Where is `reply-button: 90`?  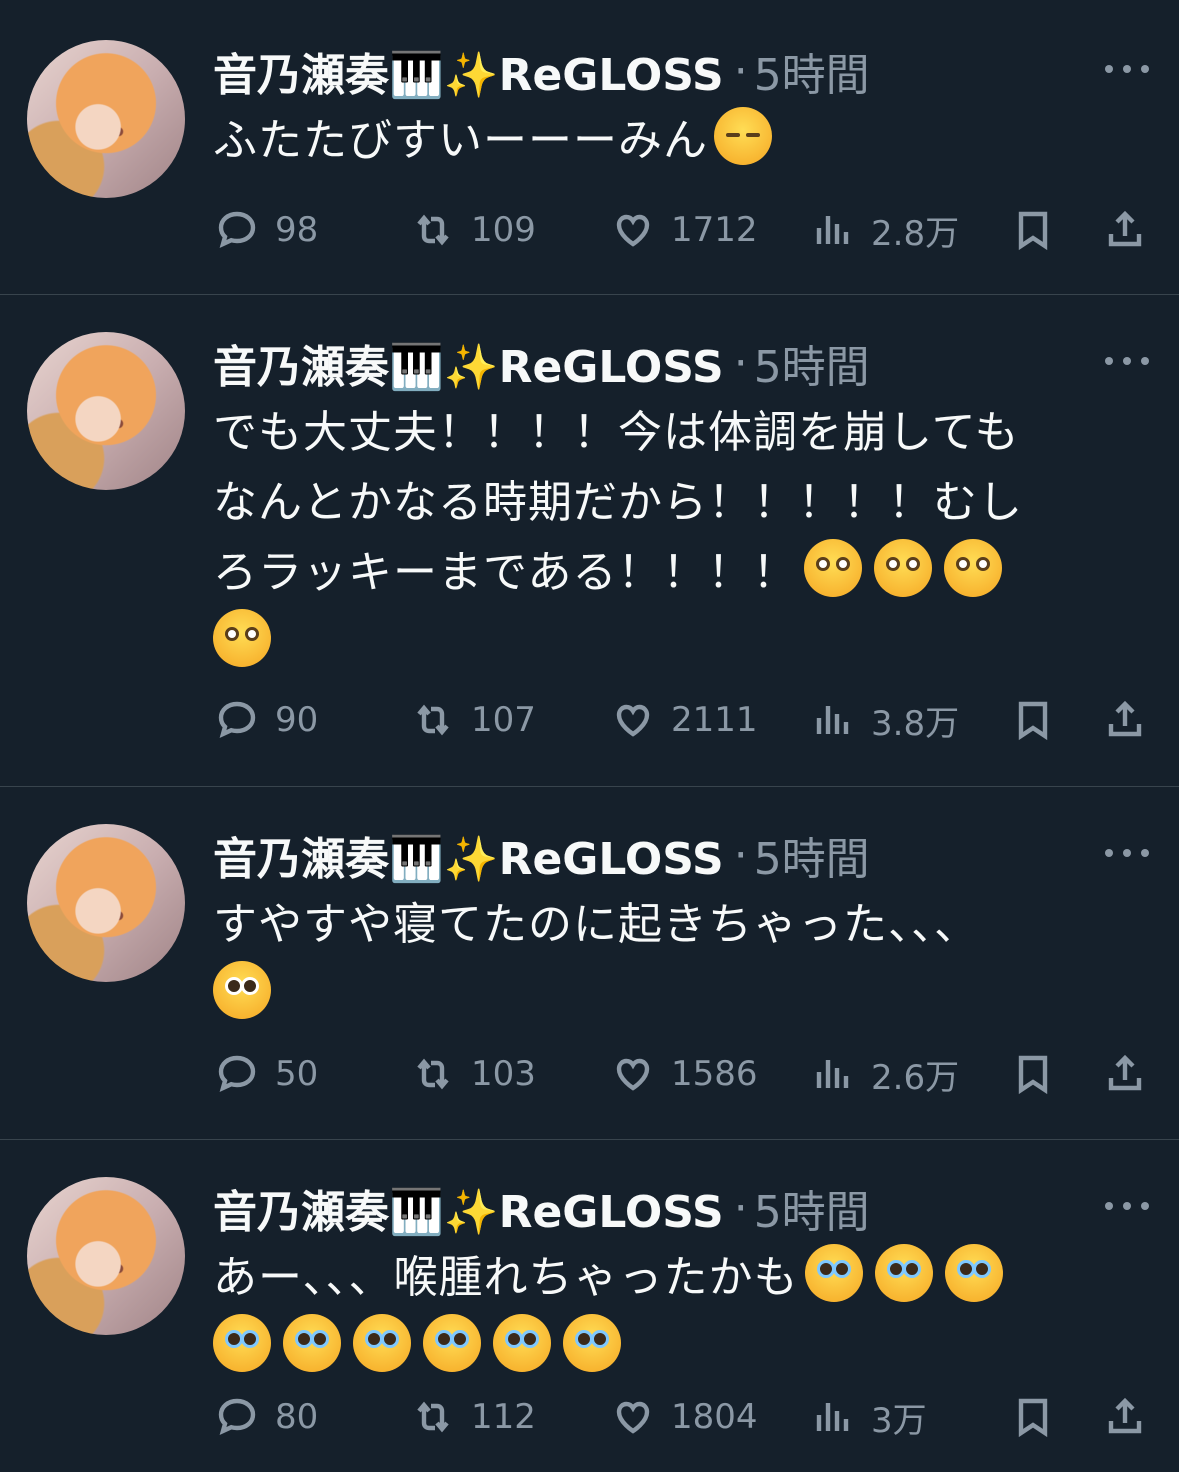 reply-button: 90 is located at coordinates (265, 720).